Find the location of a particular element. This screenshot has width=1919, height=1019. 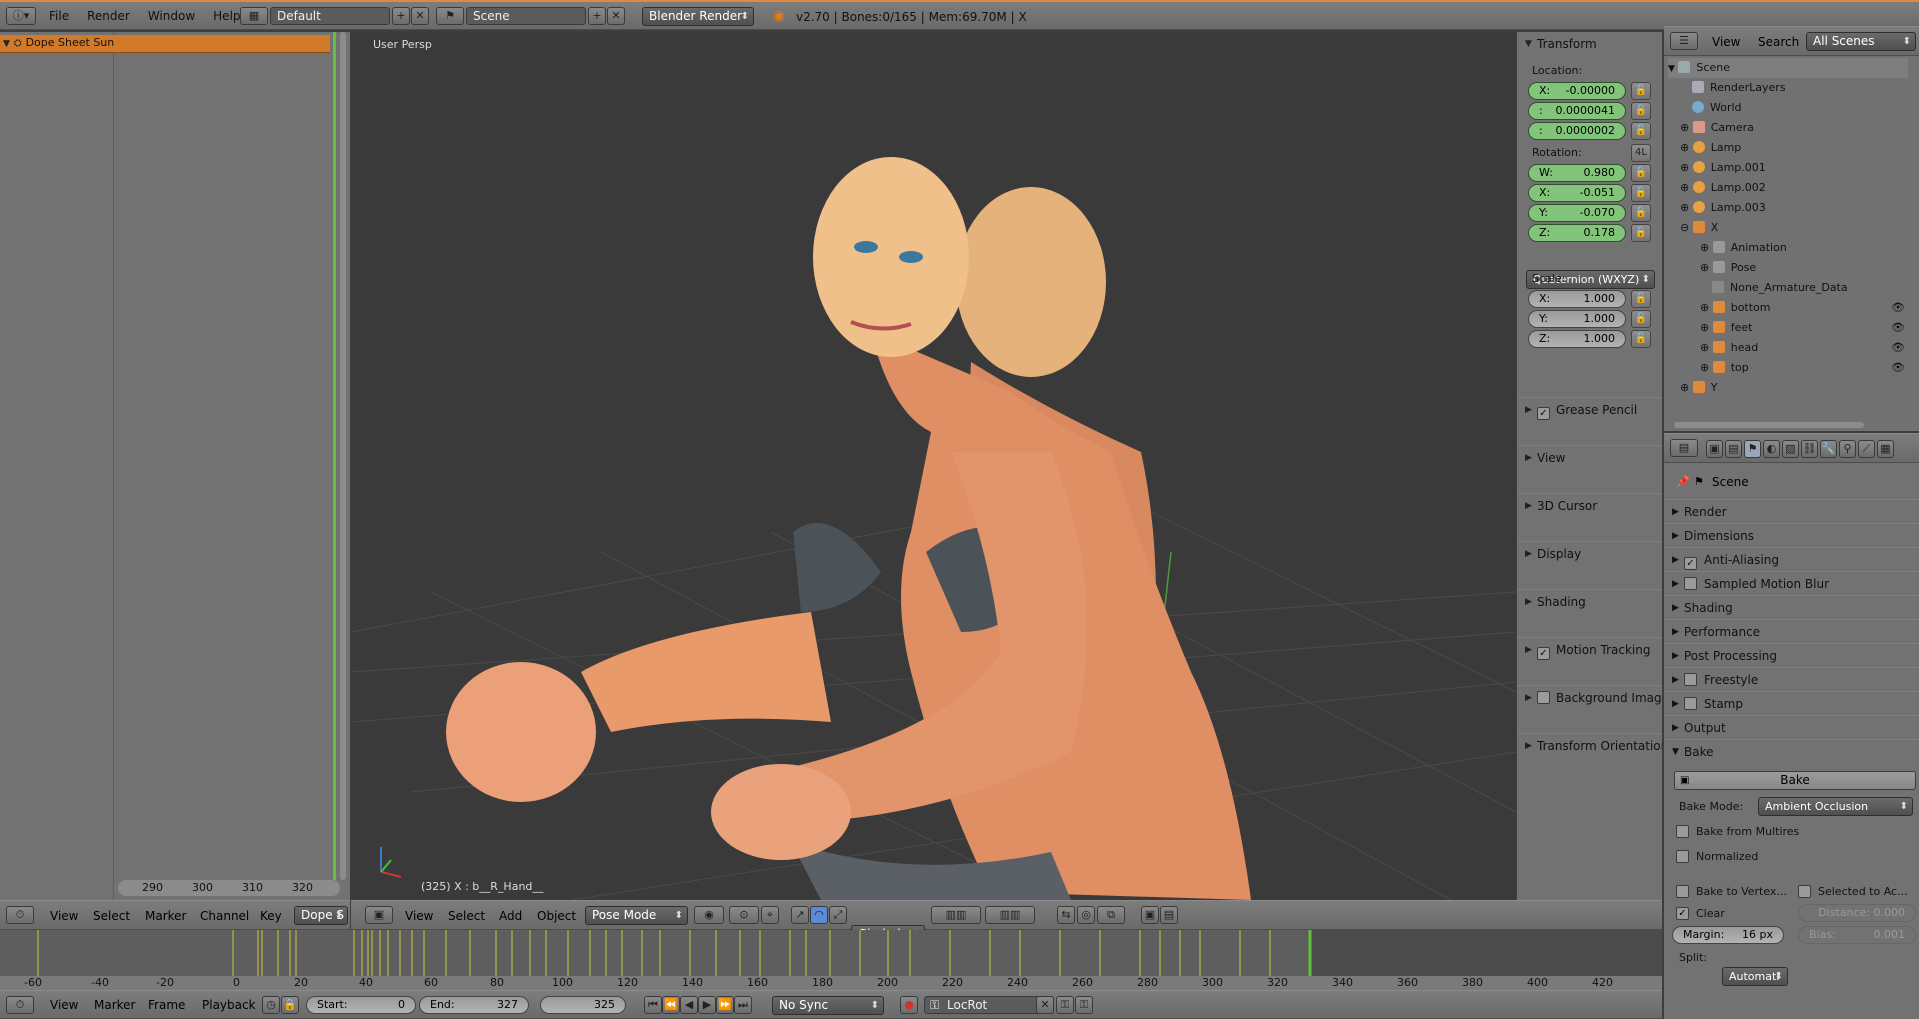

shading-mode-icon: ◉ is located at coordinates (709, 915).